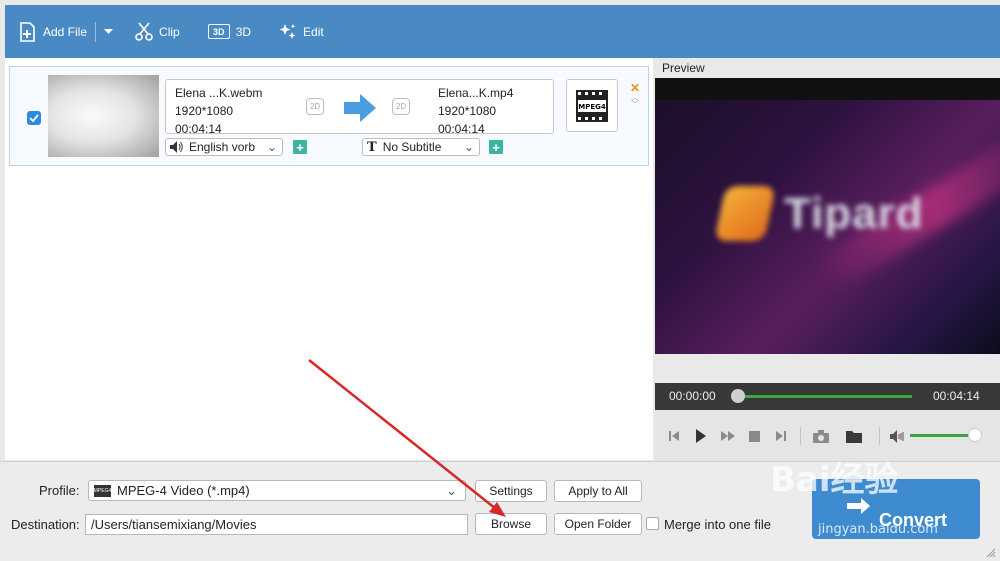 The image size is (1000, 561). I want to click on settings-button: Settings, so click(511, 491).